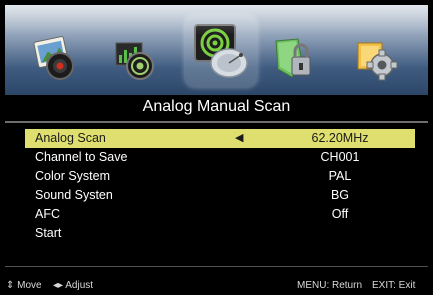 This screenshot has width=433, height=295. Describe the element at coordinates (220, 157) in the screenshot. I see `channel-to-save-row: Channel to Save CH001` at that location.